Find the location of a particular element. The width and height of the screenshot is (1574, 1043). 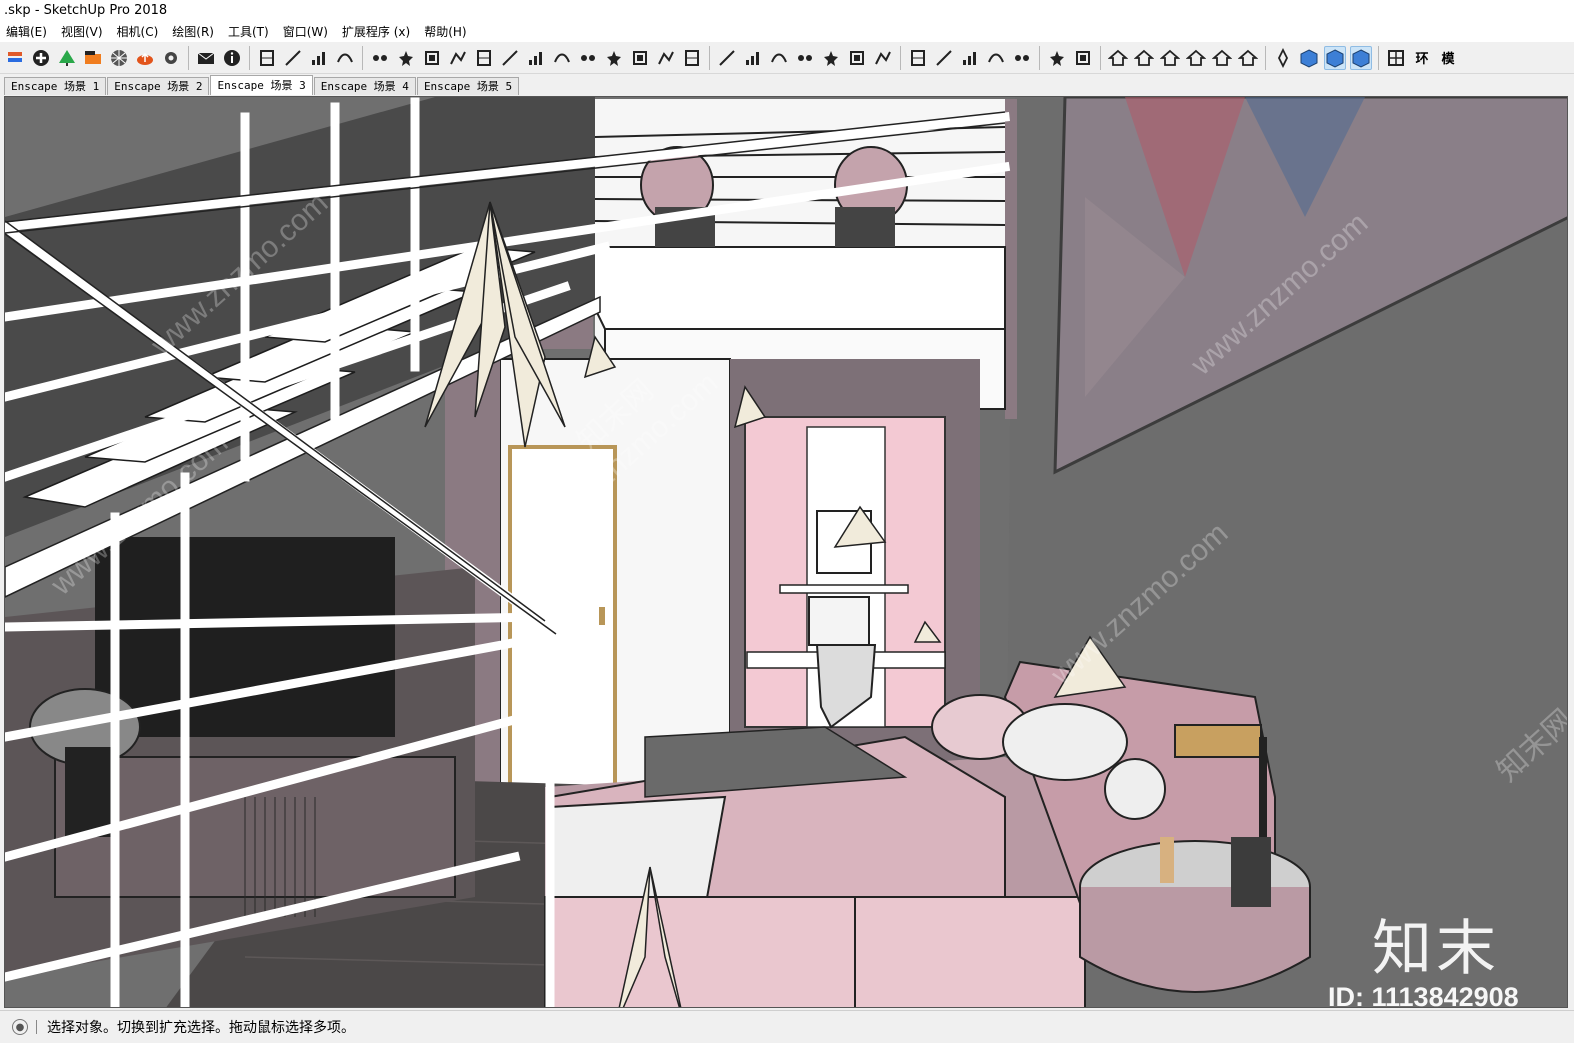

tool-g-icon is located at coordinates (536, 58).